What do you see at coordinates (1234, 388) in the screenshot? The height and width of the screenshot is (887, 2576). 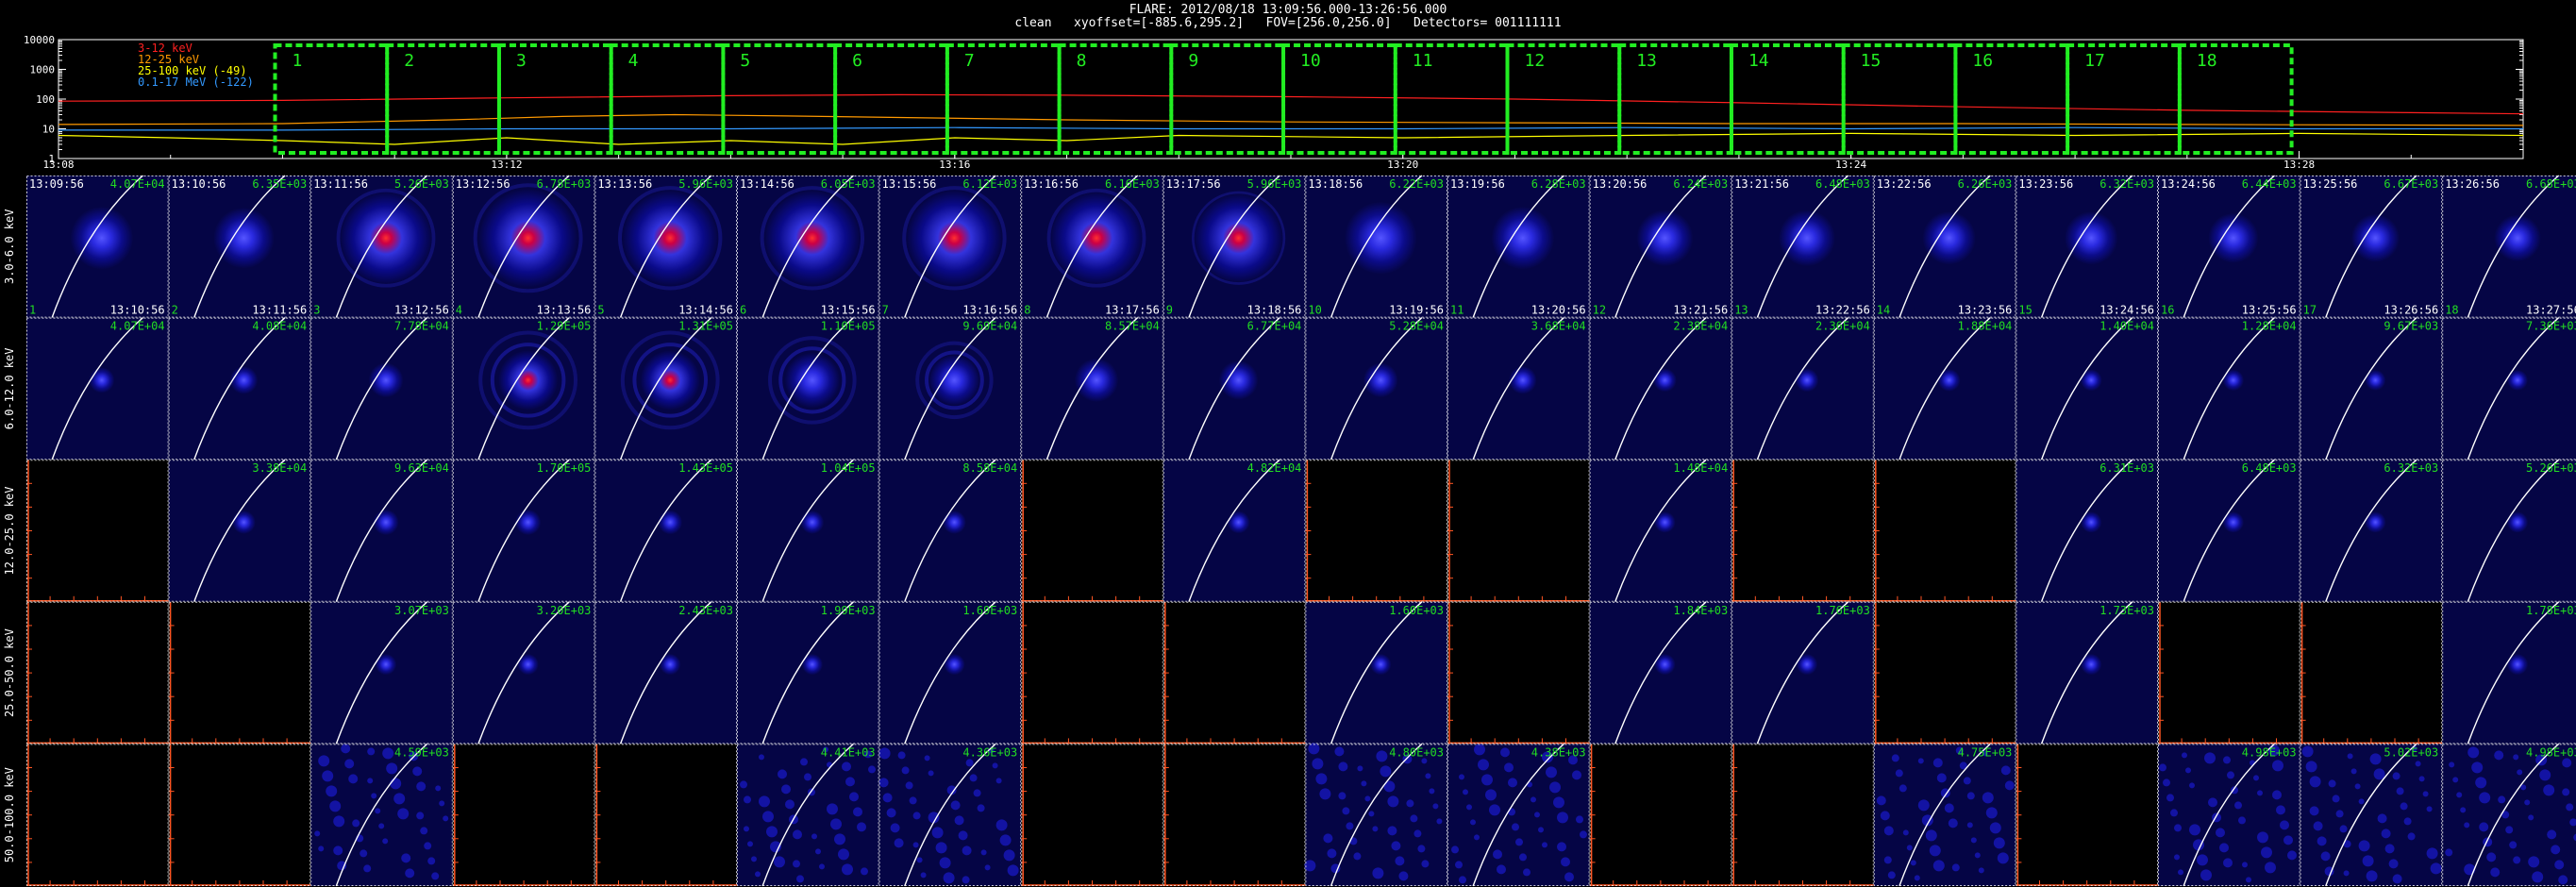 I see `image-cell: 6.77E+04` at bounding box center [1234, 388].